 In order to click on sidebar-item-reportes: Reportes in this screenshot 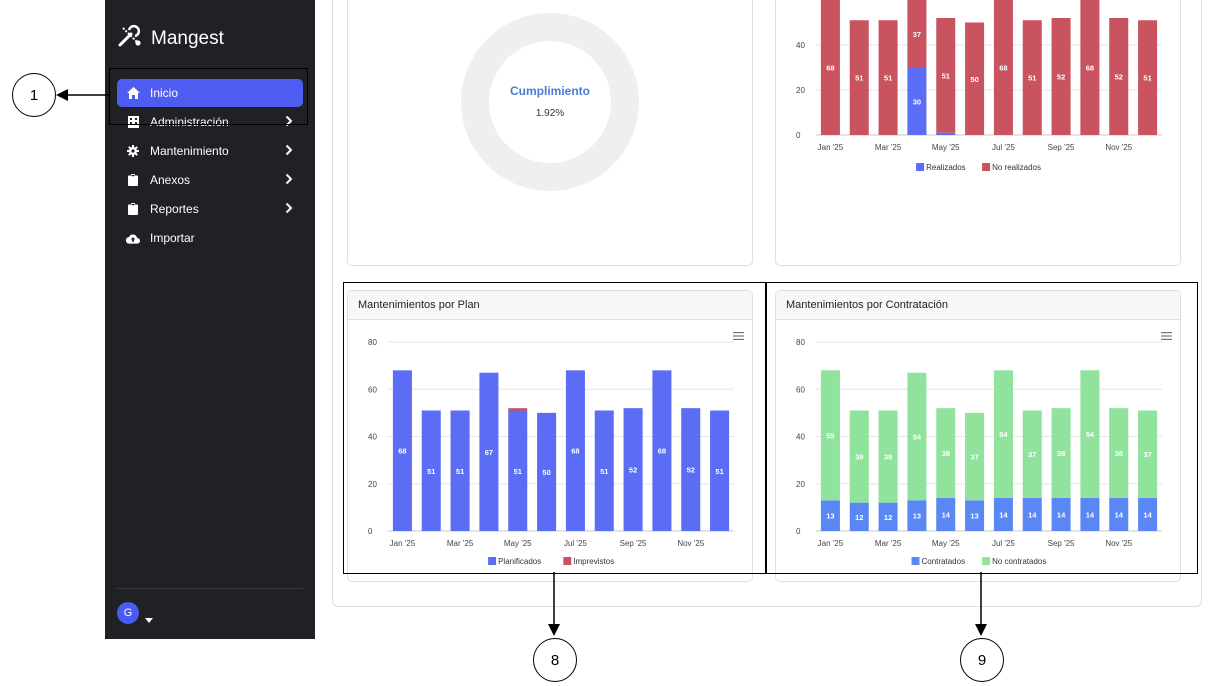, I will do `click(210, 209)`.